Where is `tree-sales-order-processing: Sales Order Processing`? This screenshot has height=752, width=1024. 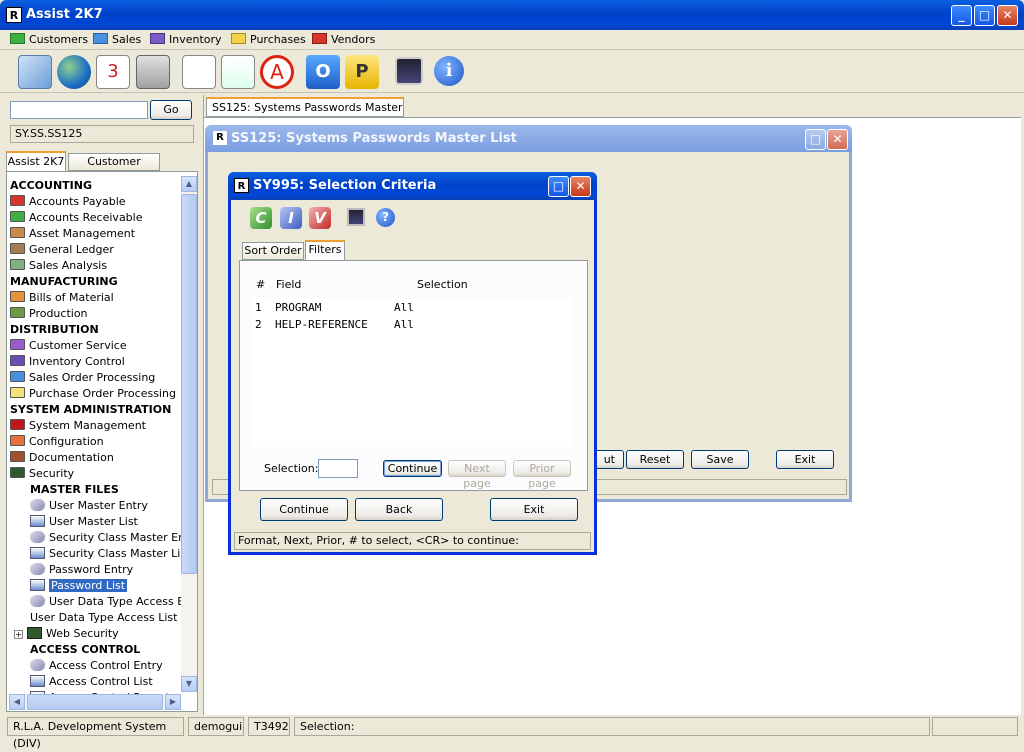
tree-sales-order-processing: Sales Order Processing is located at coordinates (82, 378).